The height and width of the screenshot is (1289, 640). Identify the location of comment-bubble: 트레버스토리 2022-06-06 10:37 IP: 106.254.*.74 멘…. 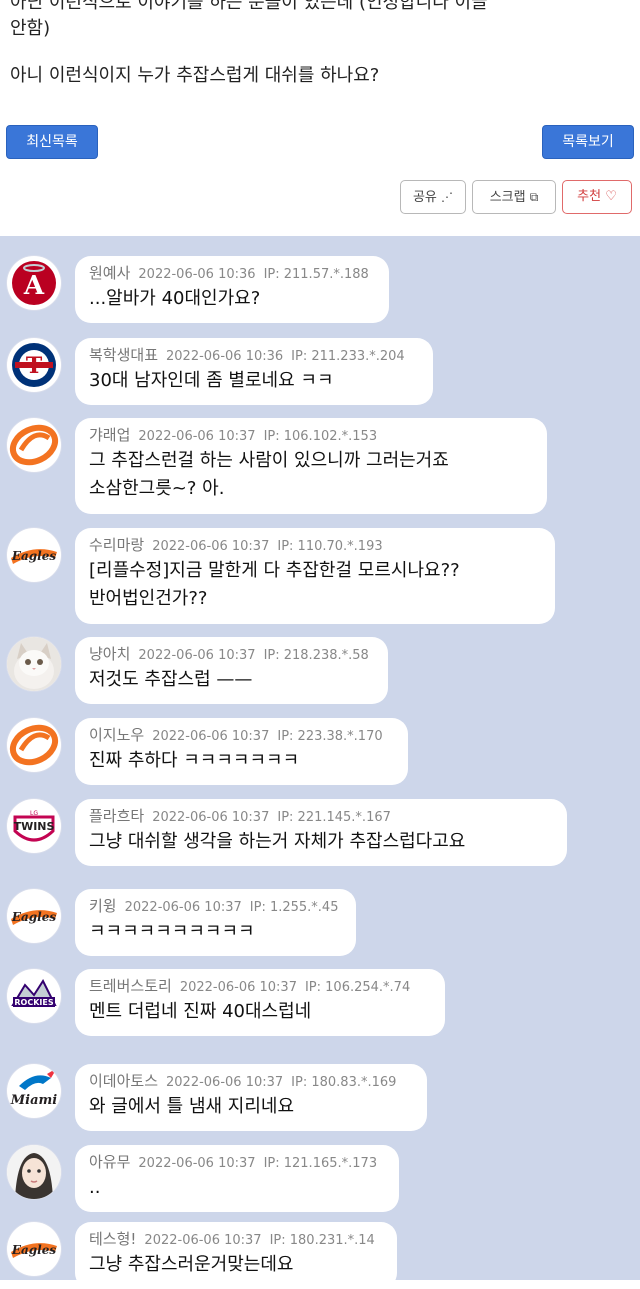
(260, 1002).